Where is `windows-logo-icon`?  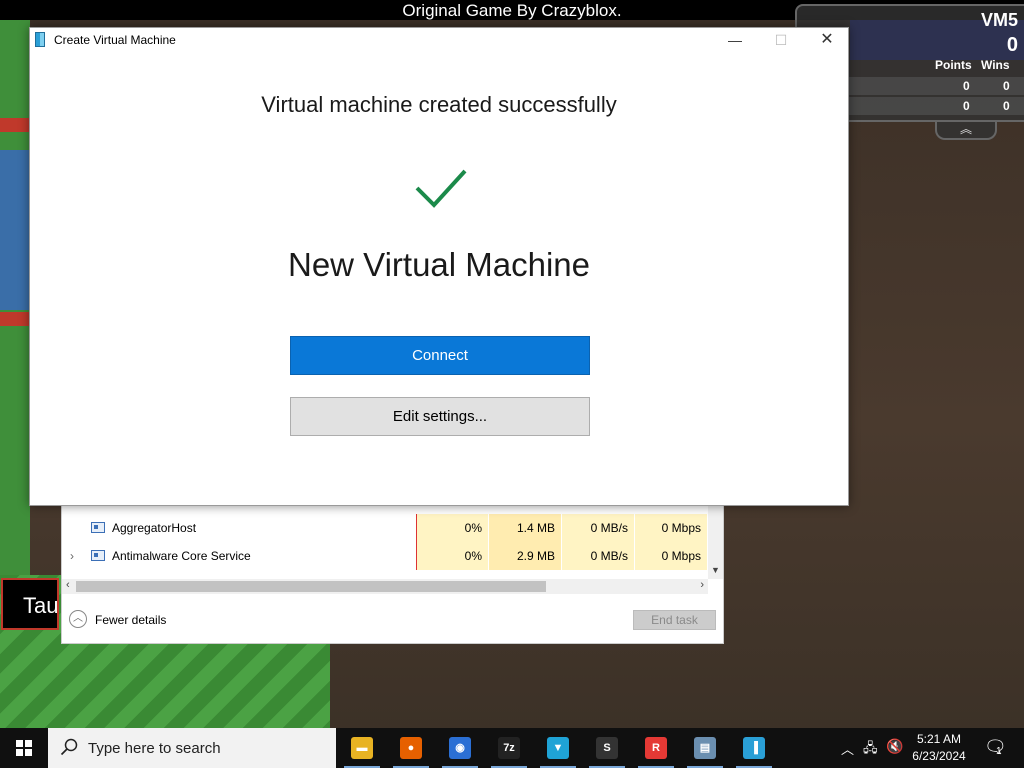 windows-logo-icon is located at coordinates (24, 748).